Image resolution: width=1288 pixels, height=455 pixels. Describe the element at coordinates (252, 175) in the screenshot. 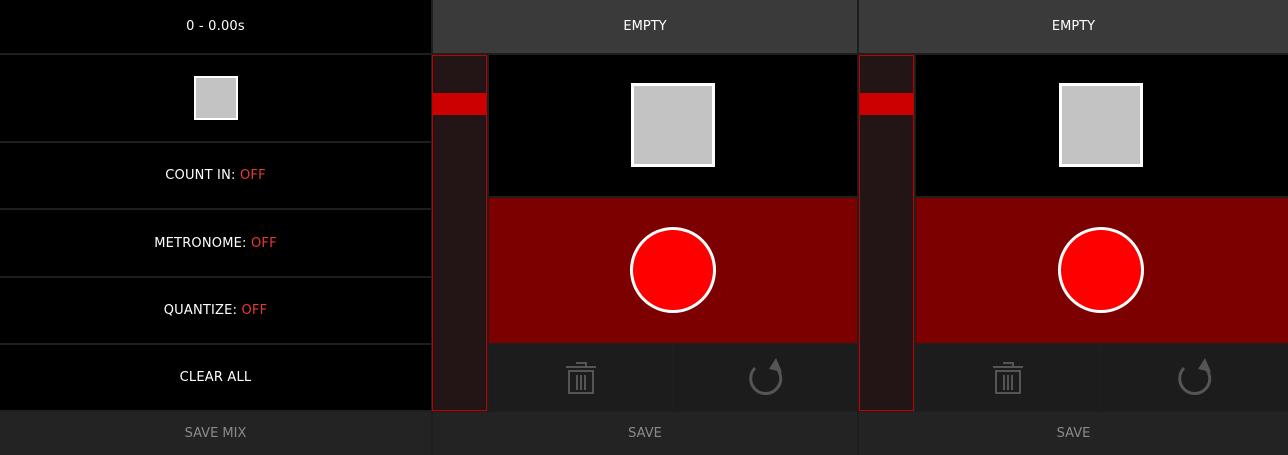

I see `count-in-value: OFF` at that location.